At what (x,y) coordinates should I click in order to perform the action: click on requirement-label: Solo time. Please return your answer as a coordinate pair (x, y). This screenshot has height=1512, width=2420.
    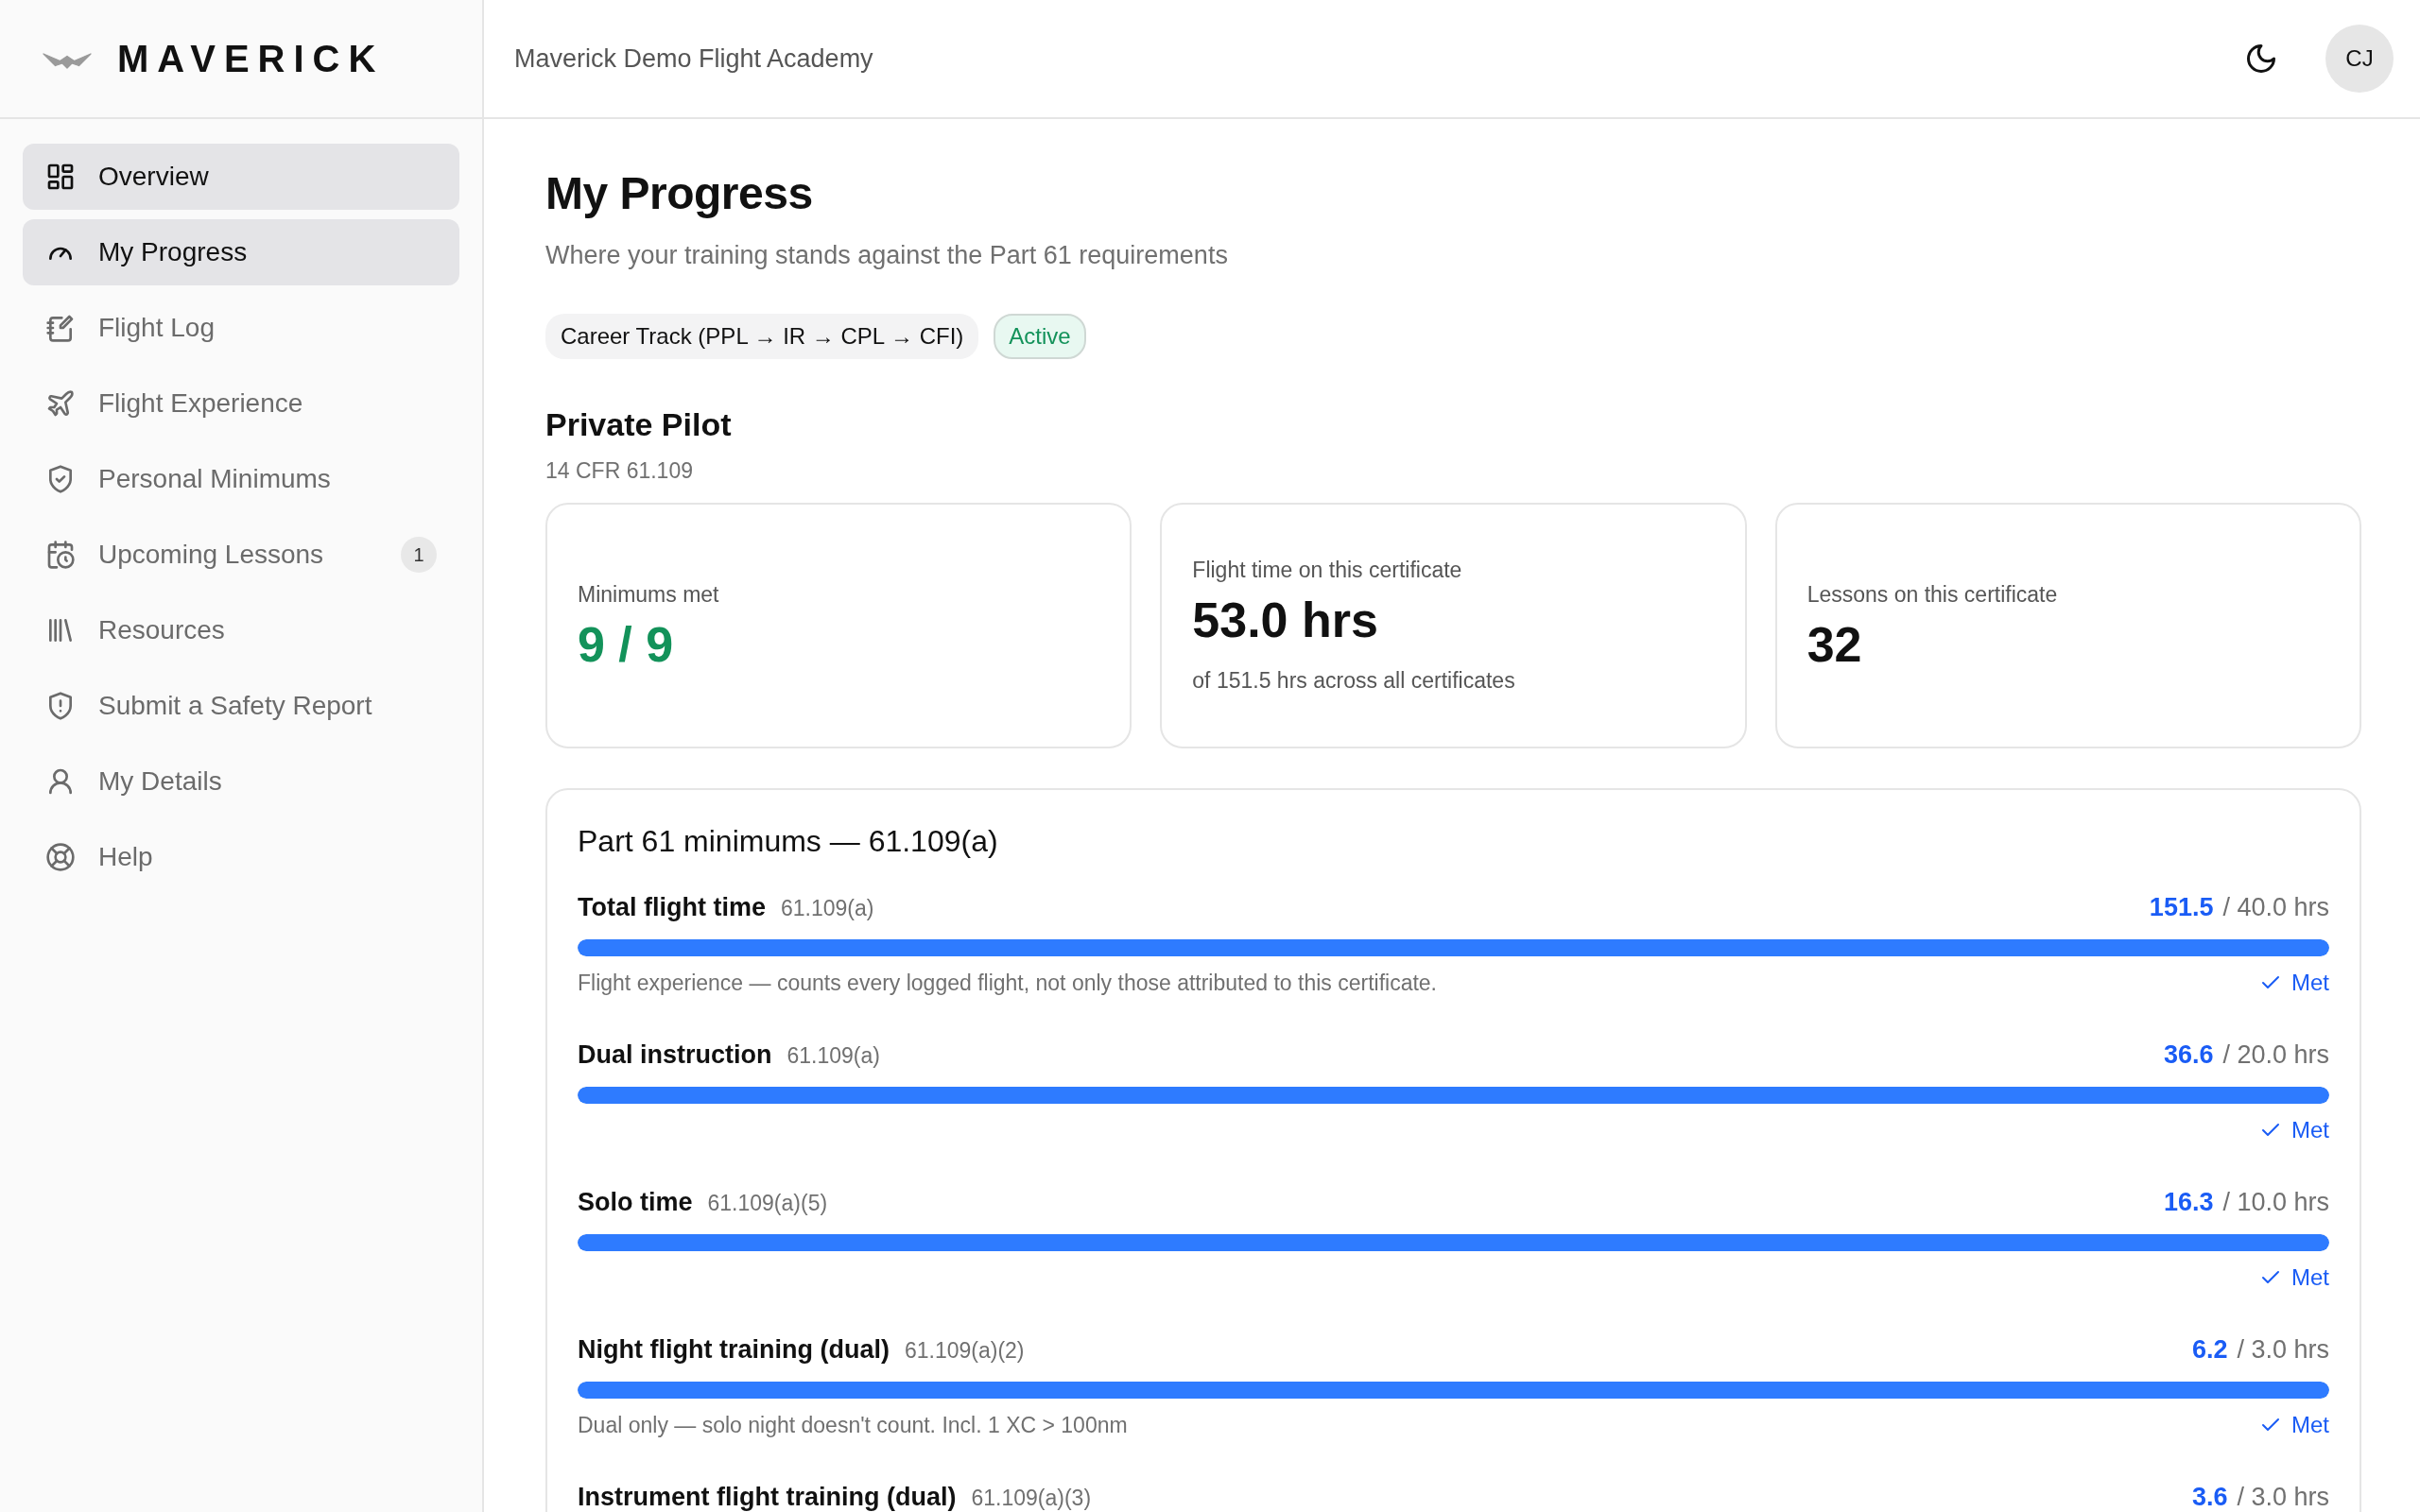
    Looking at the image, I should click on (635, 1202).